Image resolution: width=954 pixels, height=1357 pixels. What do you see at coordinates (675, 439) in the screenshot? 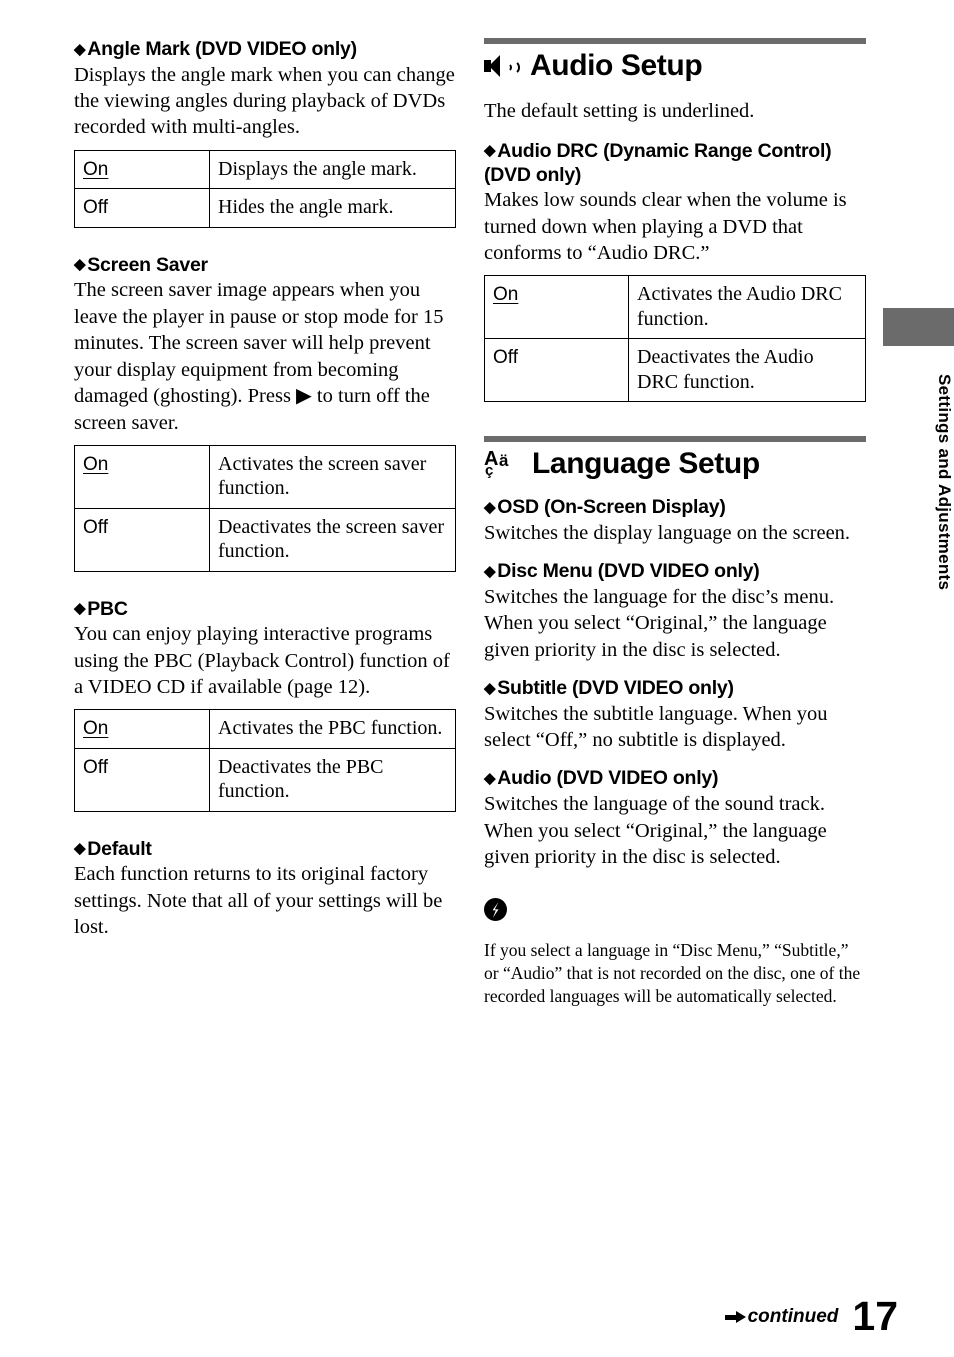
I see `section-divider-language-setup` at bounding box center [675, 439].